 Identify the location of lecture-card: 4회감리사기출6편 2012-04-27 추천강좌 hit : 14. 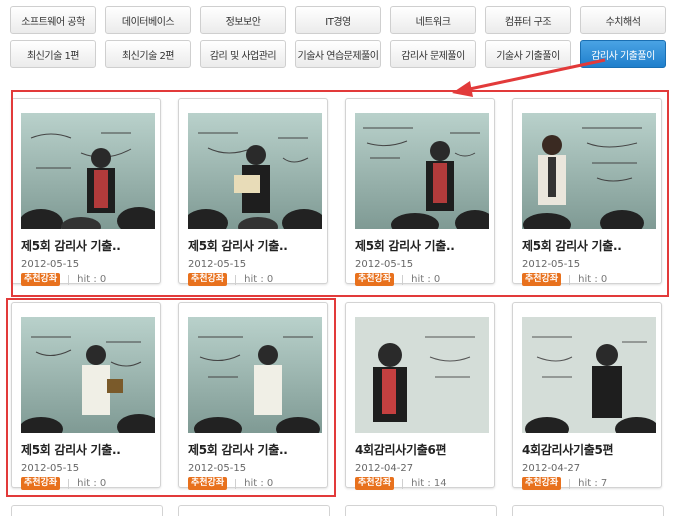
(420, 396).